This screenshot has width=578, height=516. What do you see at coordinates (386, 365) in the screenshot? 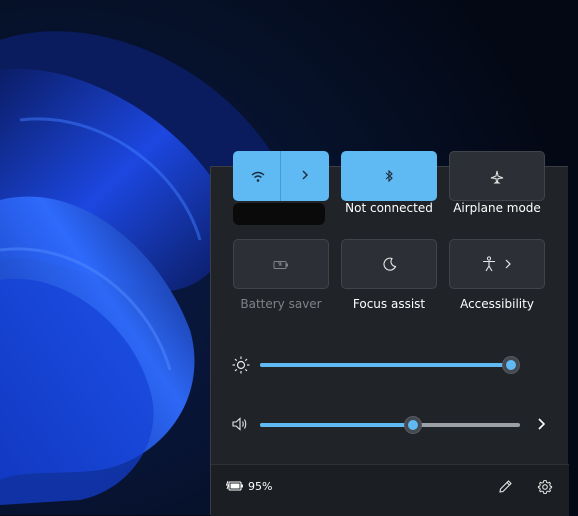
I see `brightness-slider-fill` at bounding box center [386, 365].